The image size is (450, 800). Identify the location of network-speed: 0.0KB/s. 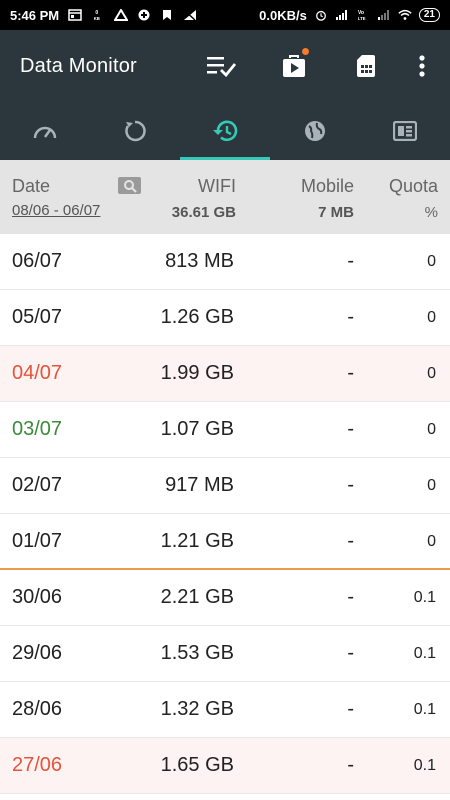
(283, 15).